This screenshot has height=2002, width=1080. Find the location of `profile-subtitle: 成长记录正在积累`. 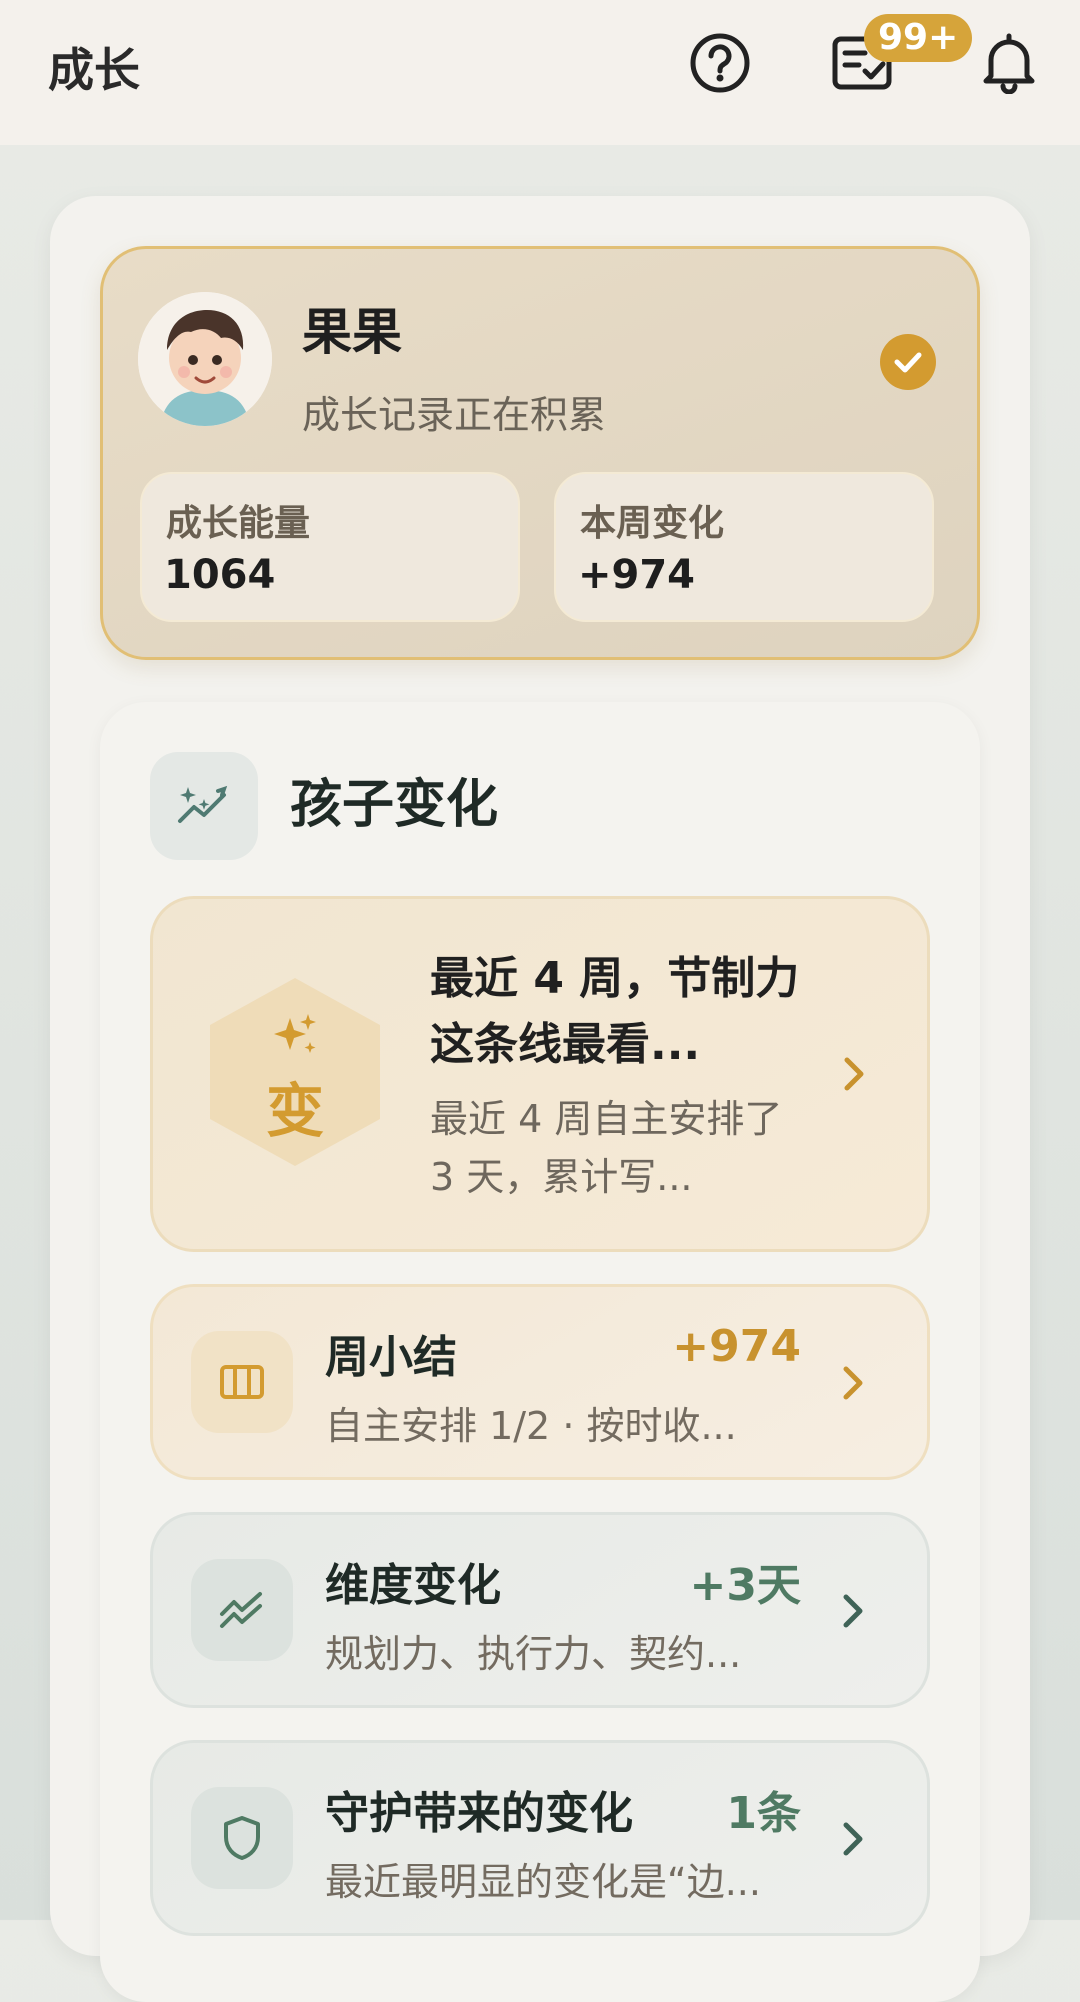

profile-subtitle: 成长记录正在积累 is located at coordinates (454, 415).